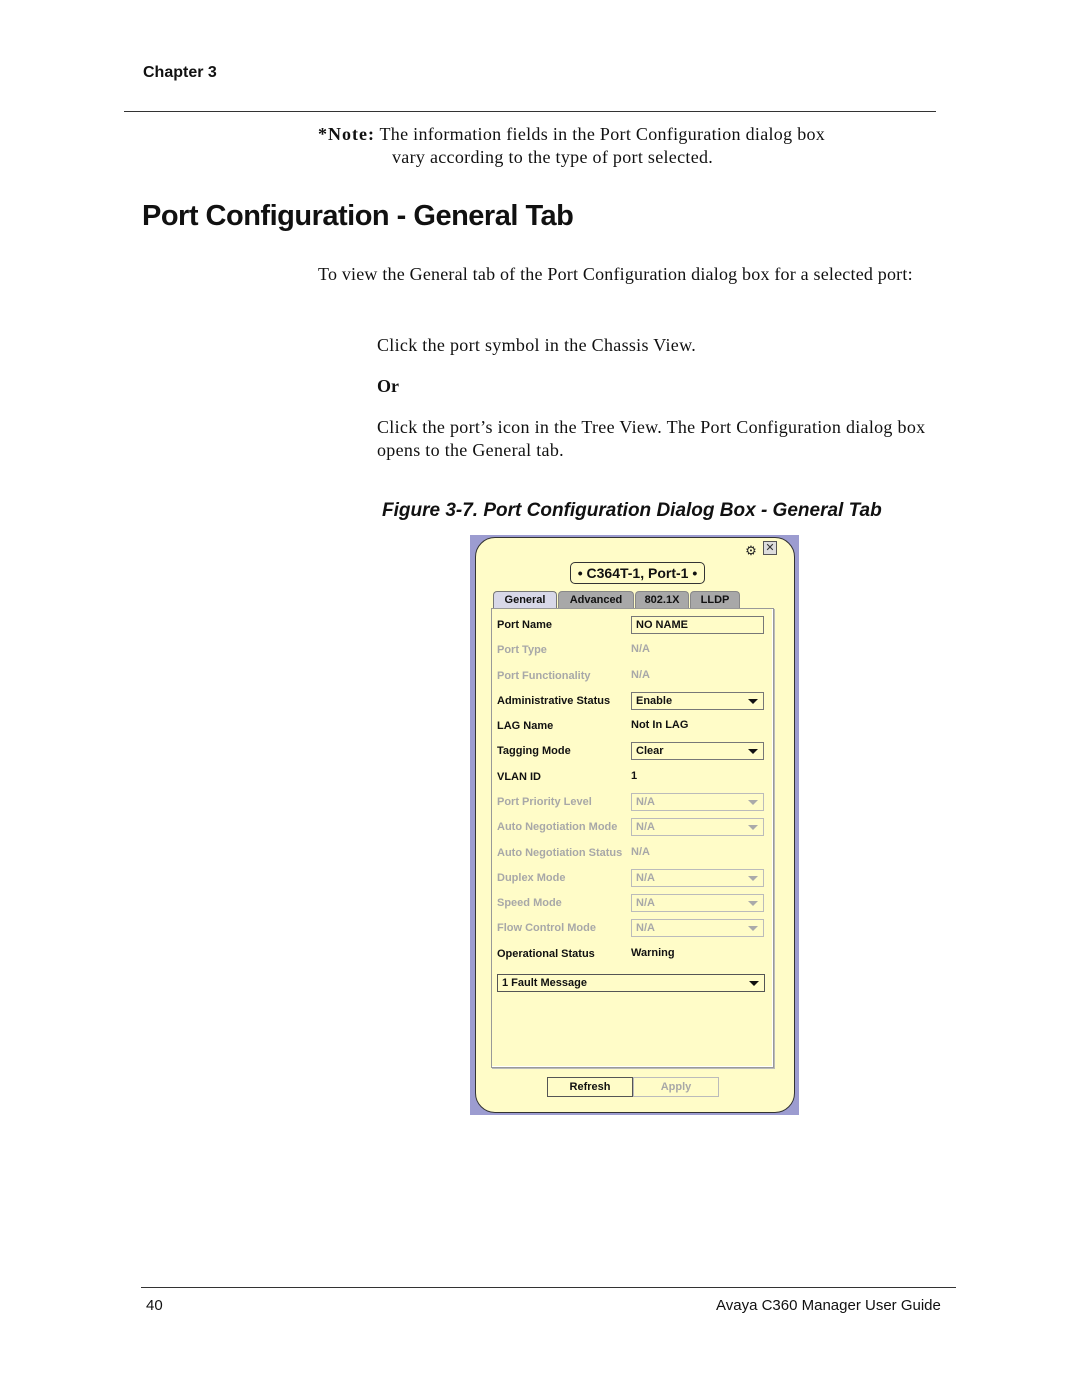 This screenshot has width=1080, height=1397. What do you see at coordinates (525, 726) in the screenshot?
I see `field-label: LAG Name` at bounding box center [525, 726].